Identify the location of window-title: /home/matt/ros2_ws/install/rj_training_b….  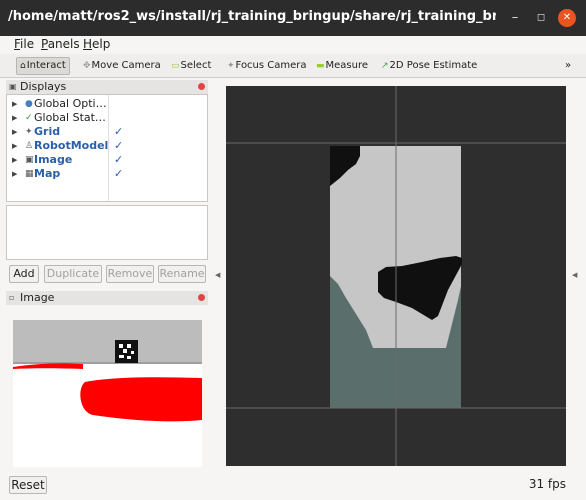
(252, 16).